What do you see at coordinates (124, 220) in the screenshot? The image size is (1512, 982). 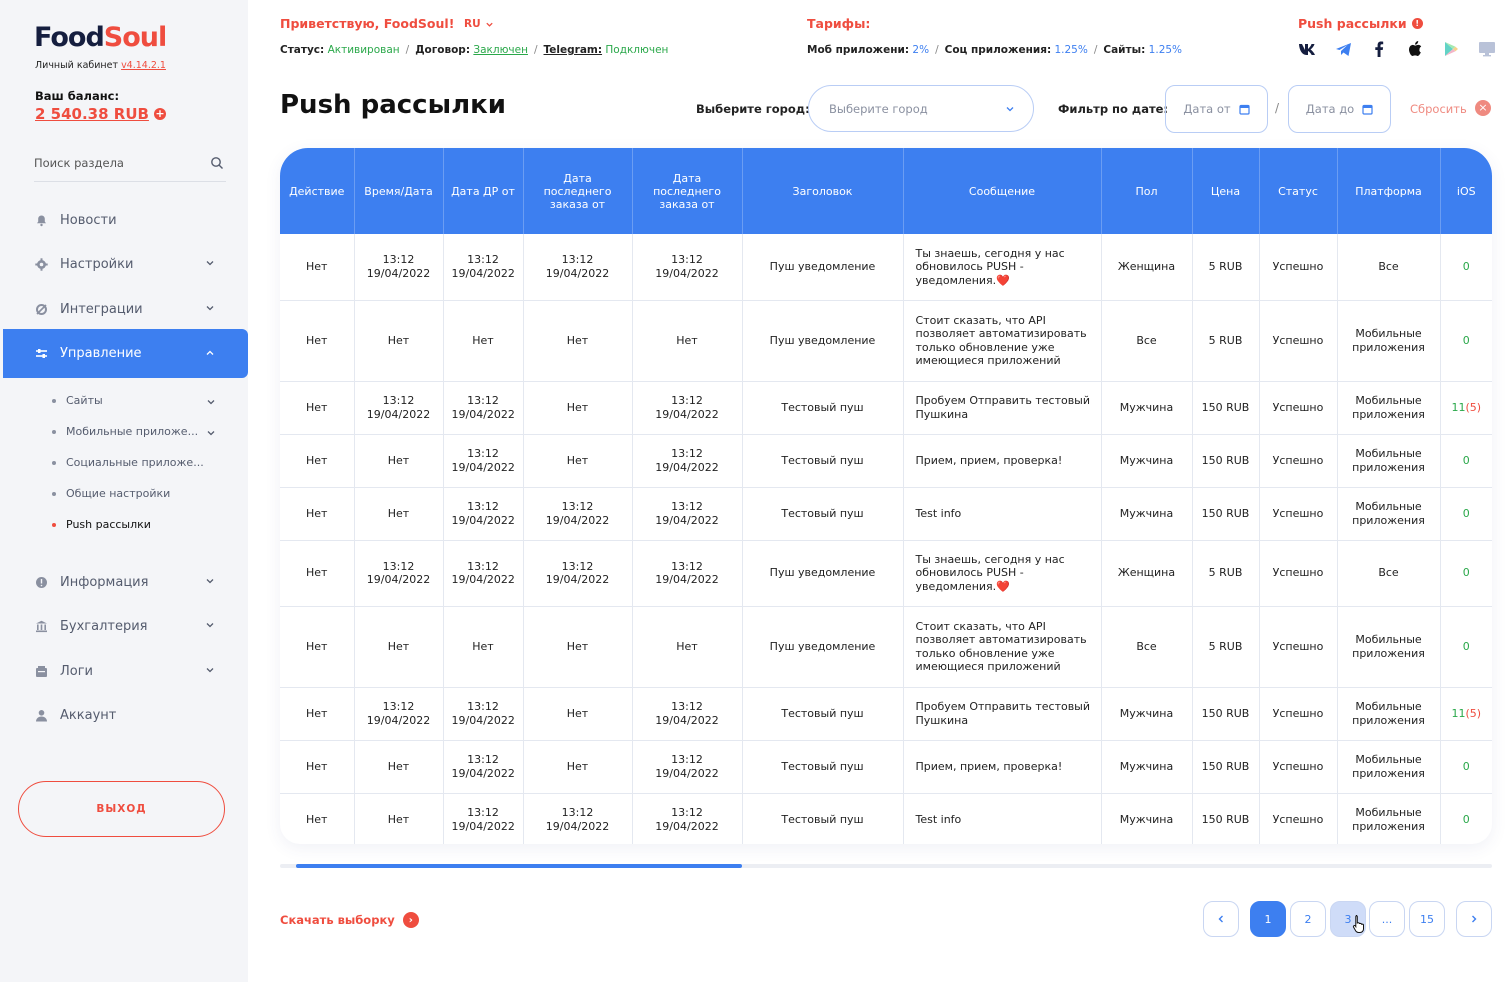 I see `nav-item-news: Новости` at bounding box center [124, 220].